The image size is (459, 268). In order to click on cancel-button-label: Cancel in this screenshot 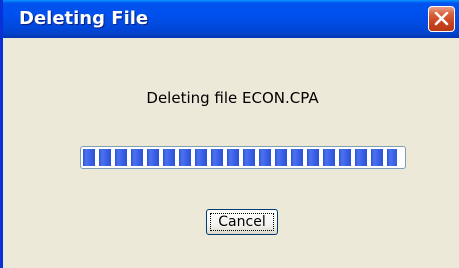, I will do `click(242, 222)`.